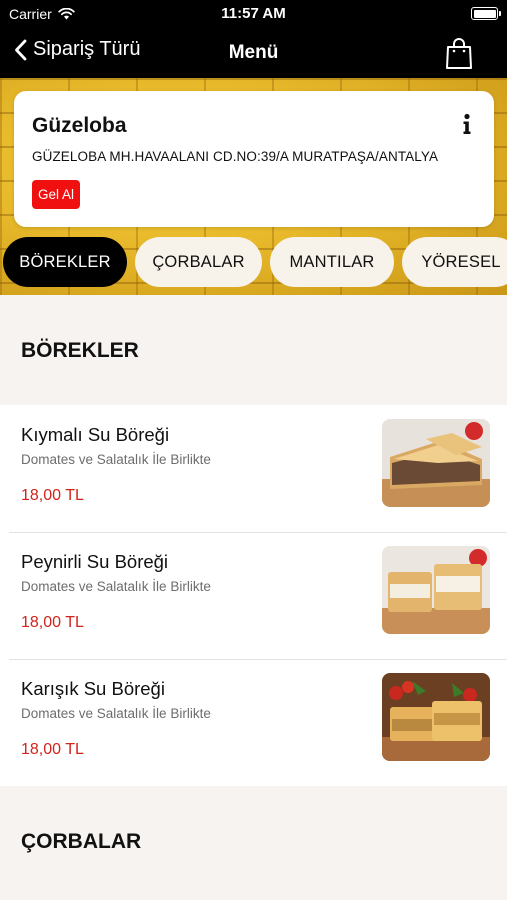 This screenshot has width=507, height=900. I want to click on item-name: Kıymalı Su Böreği, so click(95, 434).